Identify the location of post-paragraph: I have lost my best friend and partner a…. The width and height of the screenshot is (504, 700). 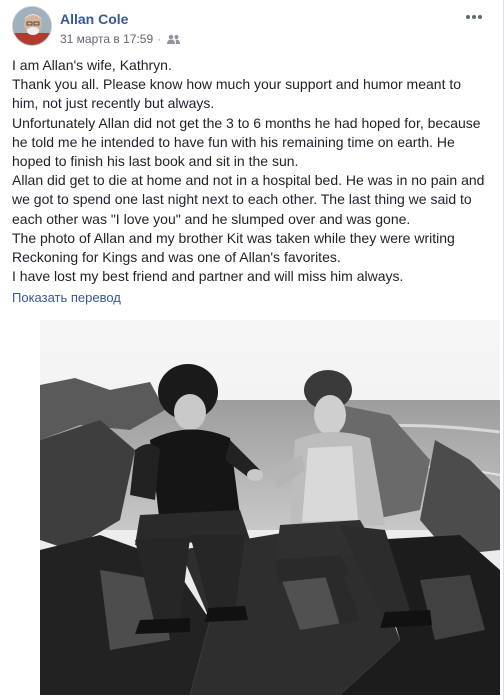
(208, 276).